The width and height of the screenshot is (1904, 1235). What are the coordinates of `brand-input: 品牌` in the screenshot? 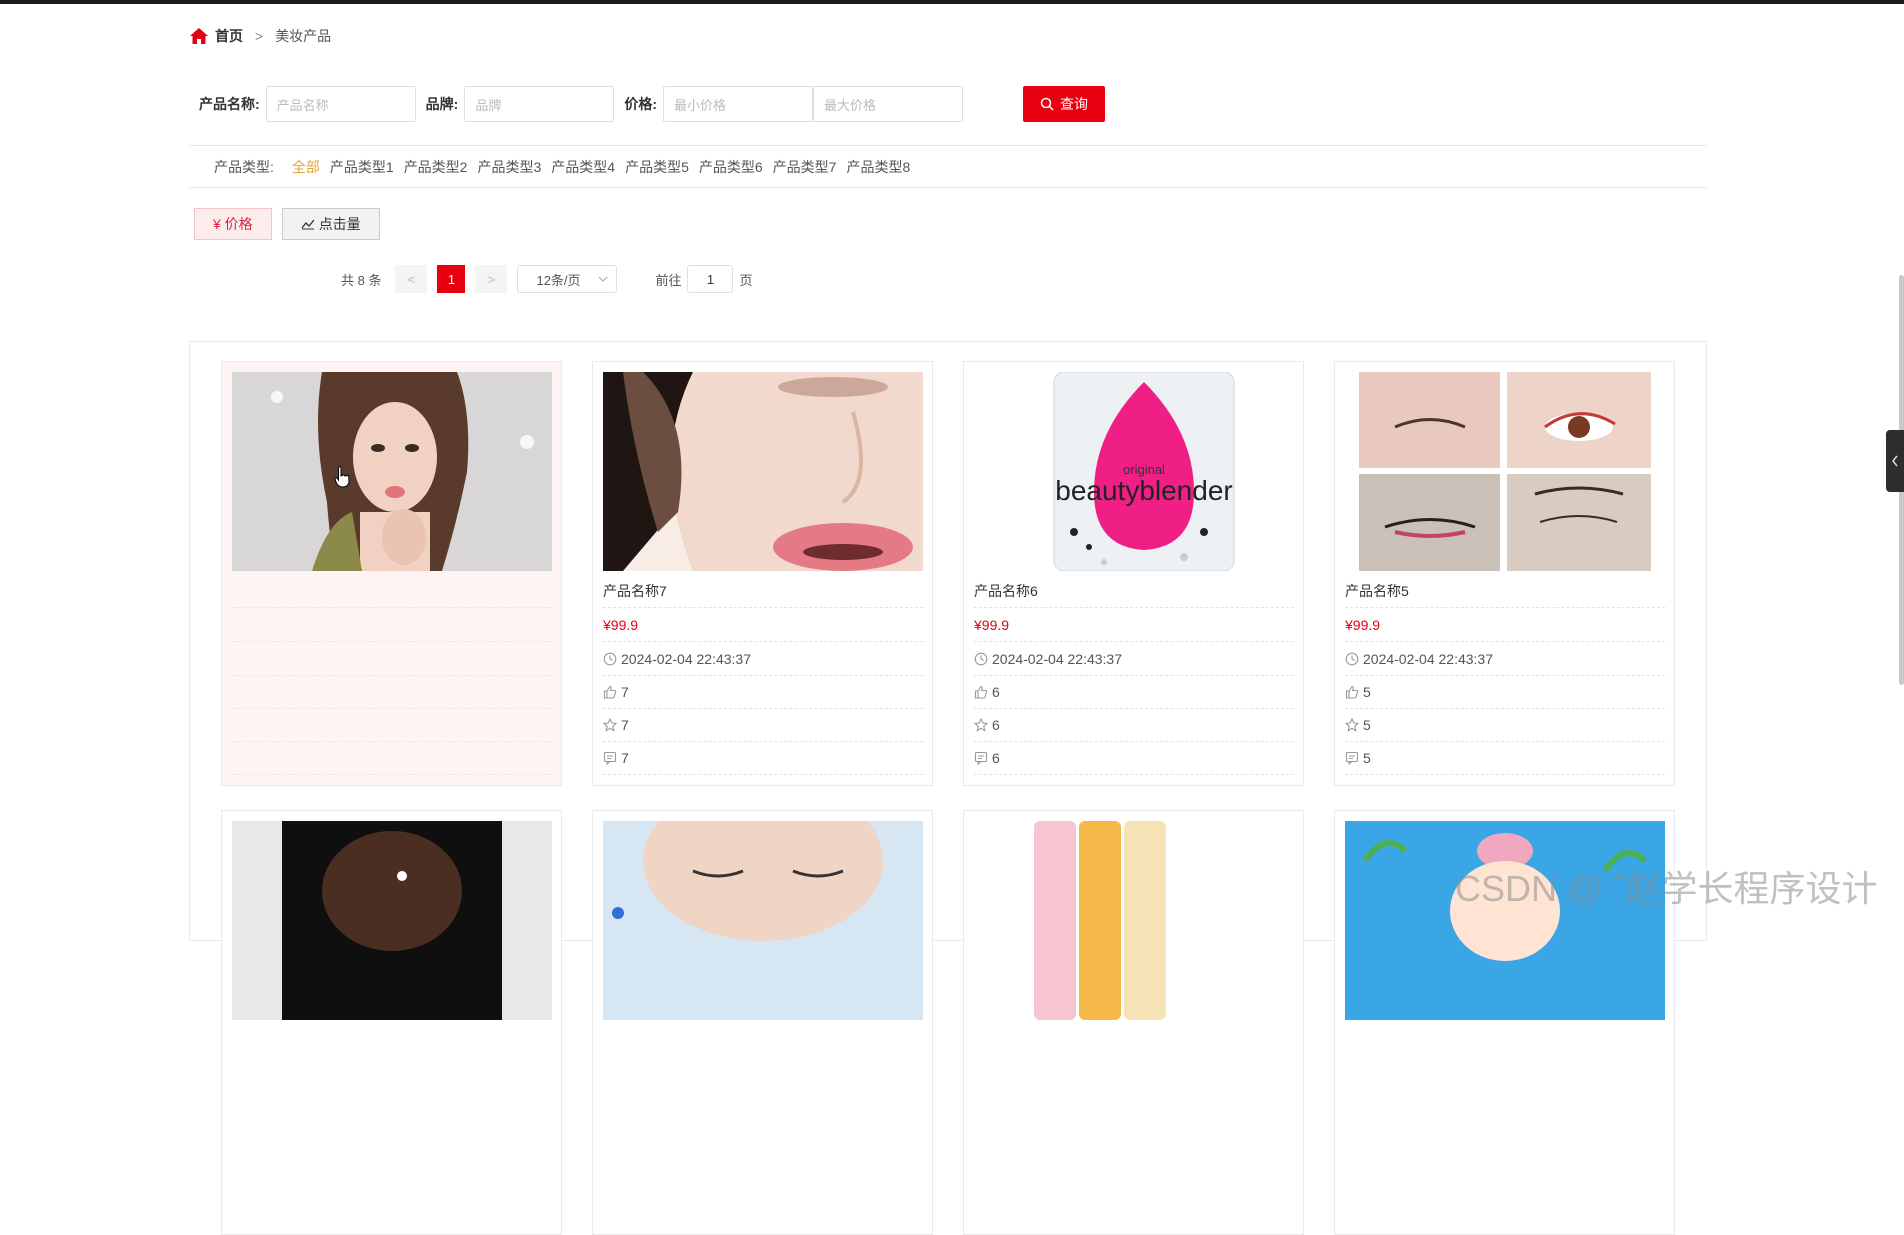 It's located at (539, 104).